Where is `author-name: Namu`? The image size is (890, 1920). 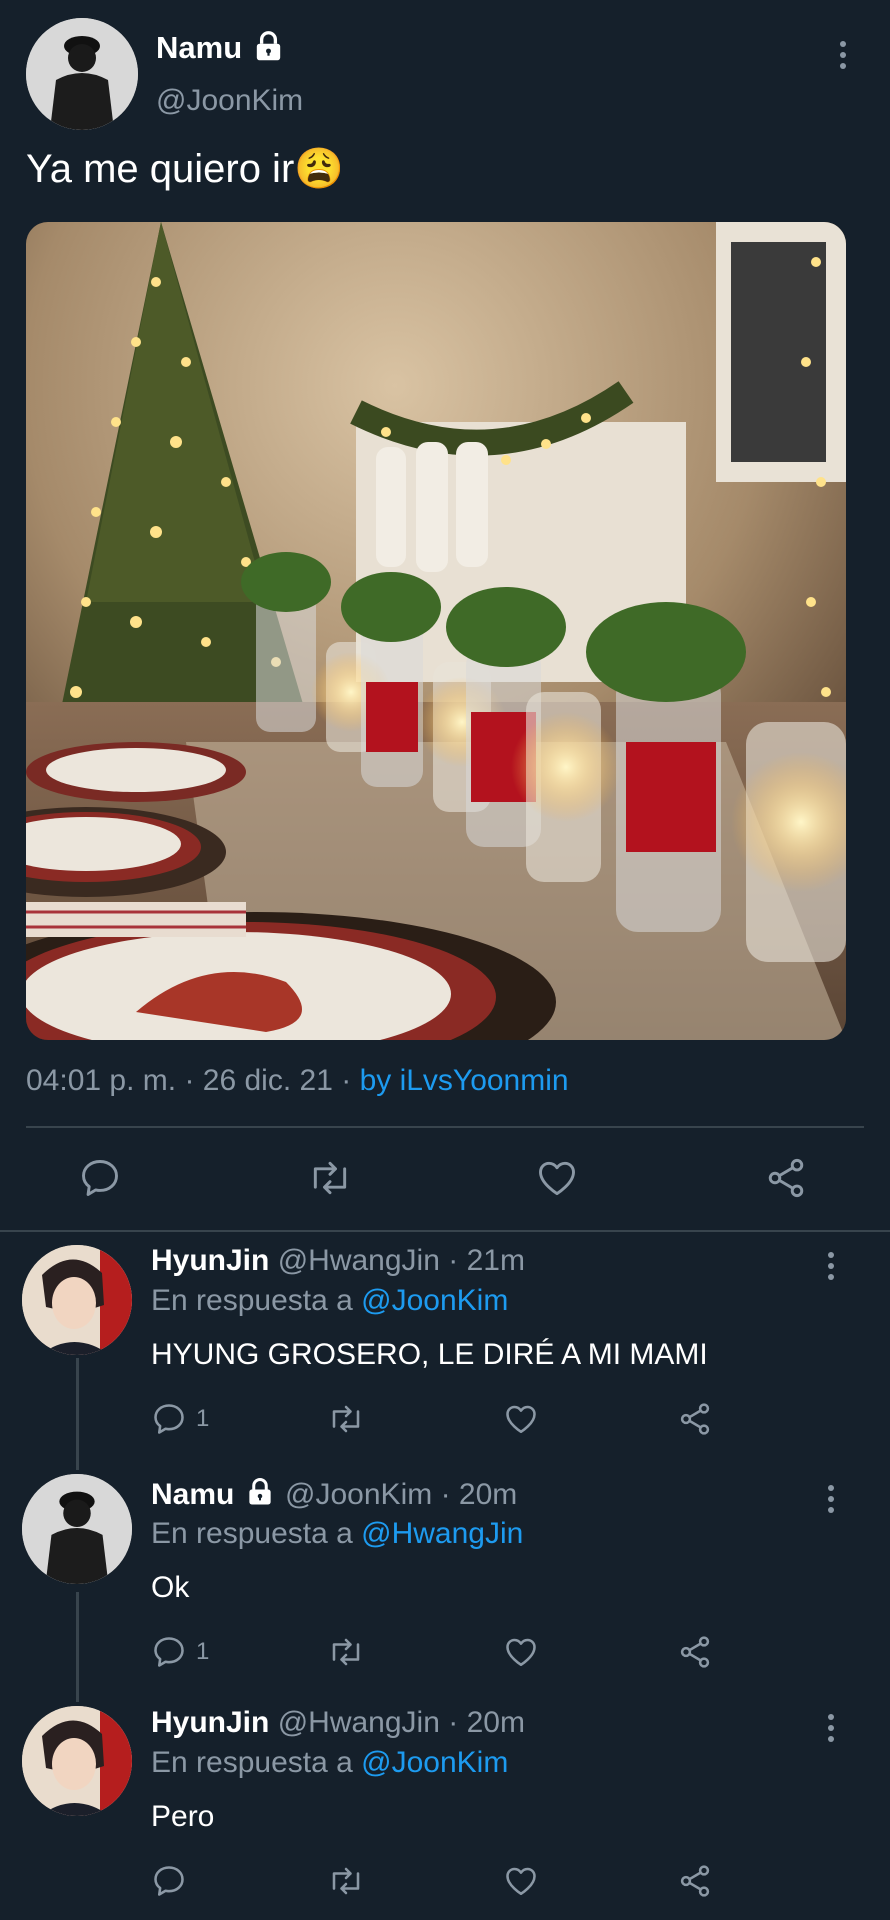
author-name: Namu is located at coordinates (199, 48).